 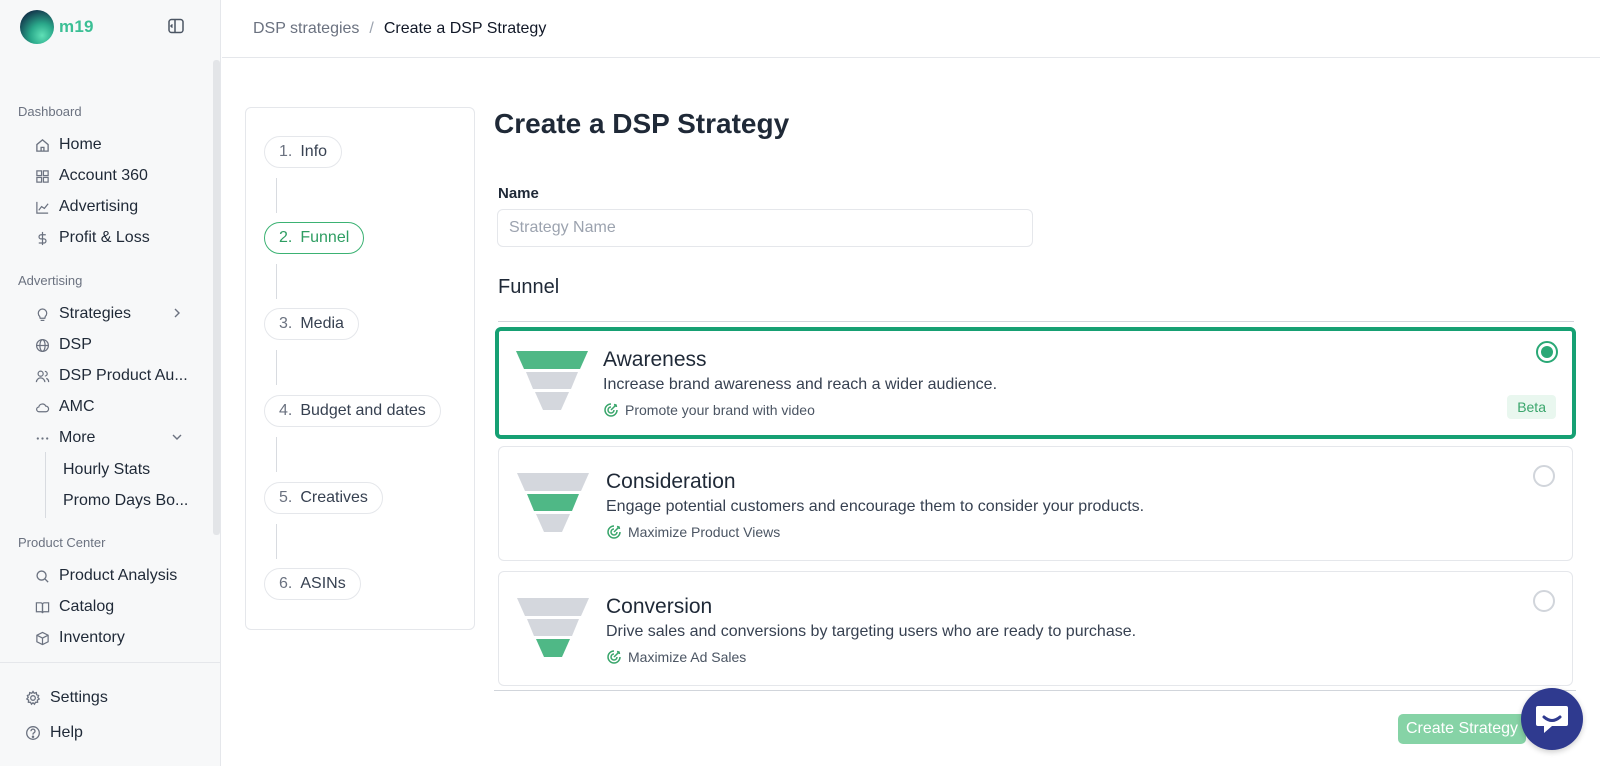 I want to click on dollar-icon, so click(x=42, y=238).